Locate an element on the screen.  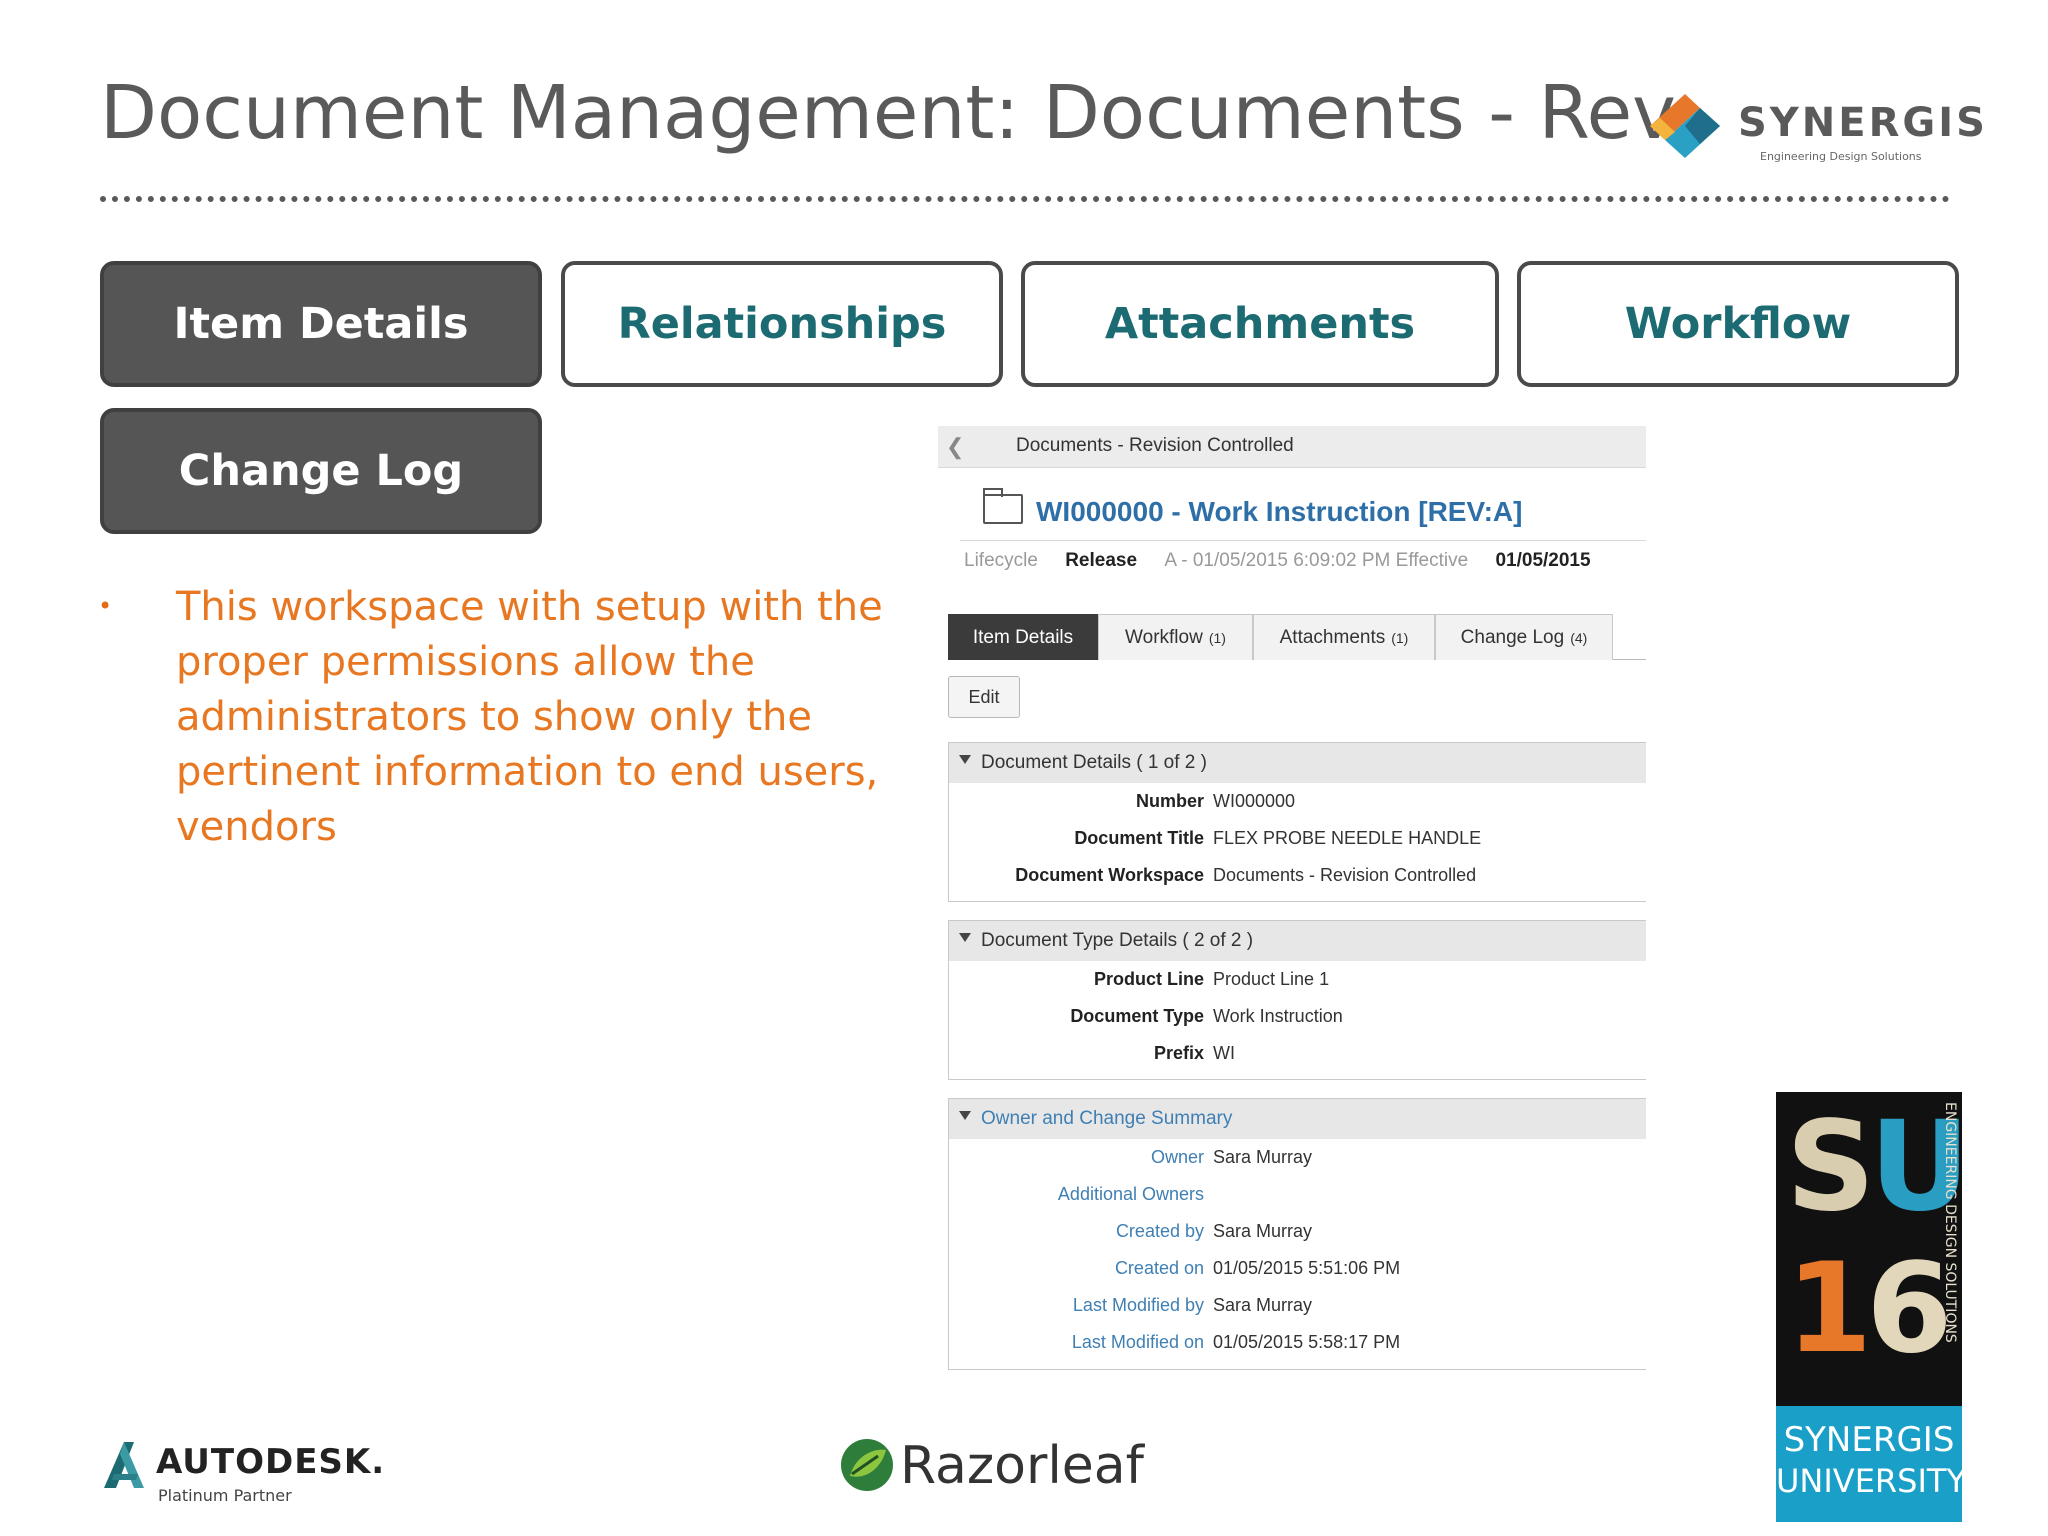
field-label: Prefix is located at coordinates (1178, 1053).